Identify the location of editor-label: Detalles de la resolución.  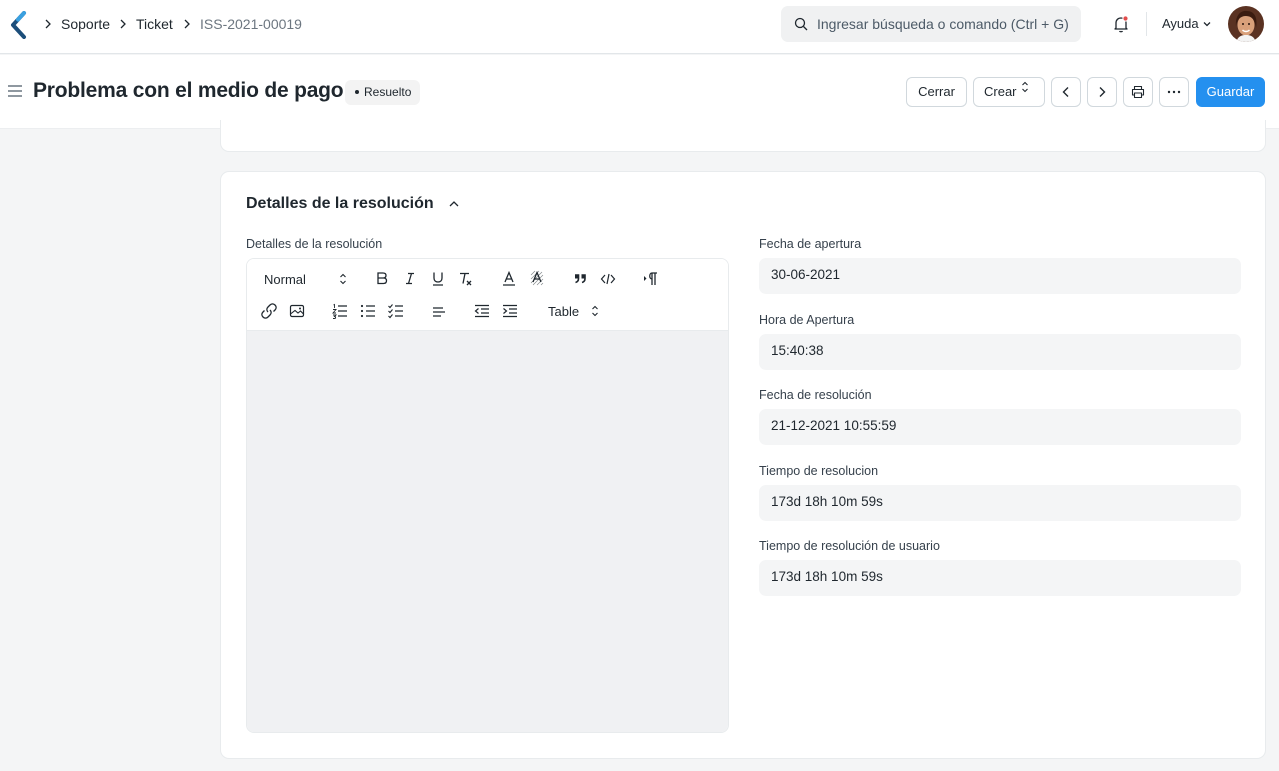
(314, 244).